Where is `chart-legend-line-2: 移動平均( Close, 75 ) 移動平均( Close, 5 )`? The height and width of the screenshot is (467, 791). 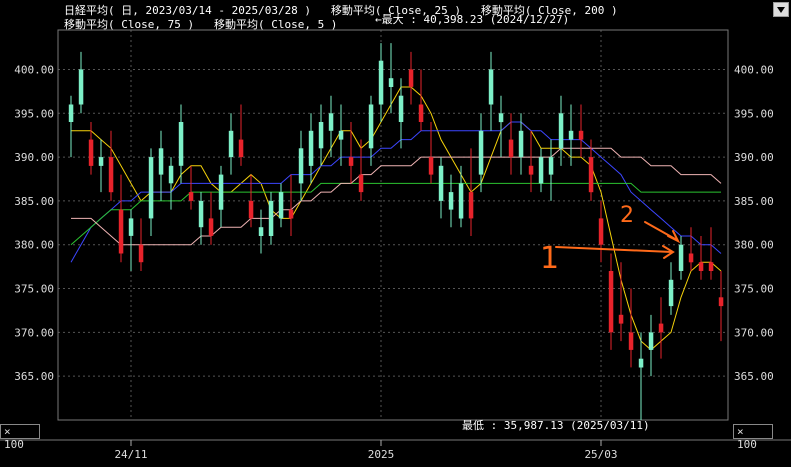 chart-legend-line-2: 移動平均( Close, 75 ) 移動平均( Close, 5 ) is located at coordinates (201, 24).